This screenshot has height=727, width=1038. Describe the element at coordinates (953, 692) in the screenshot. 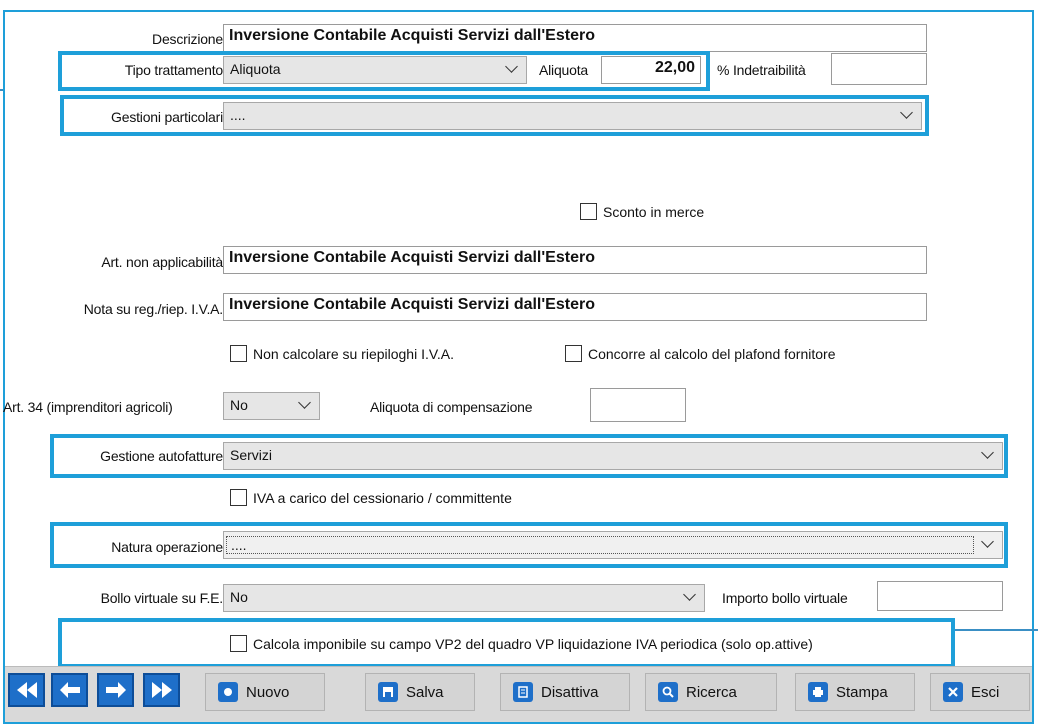

I see `close-icon` at that location.